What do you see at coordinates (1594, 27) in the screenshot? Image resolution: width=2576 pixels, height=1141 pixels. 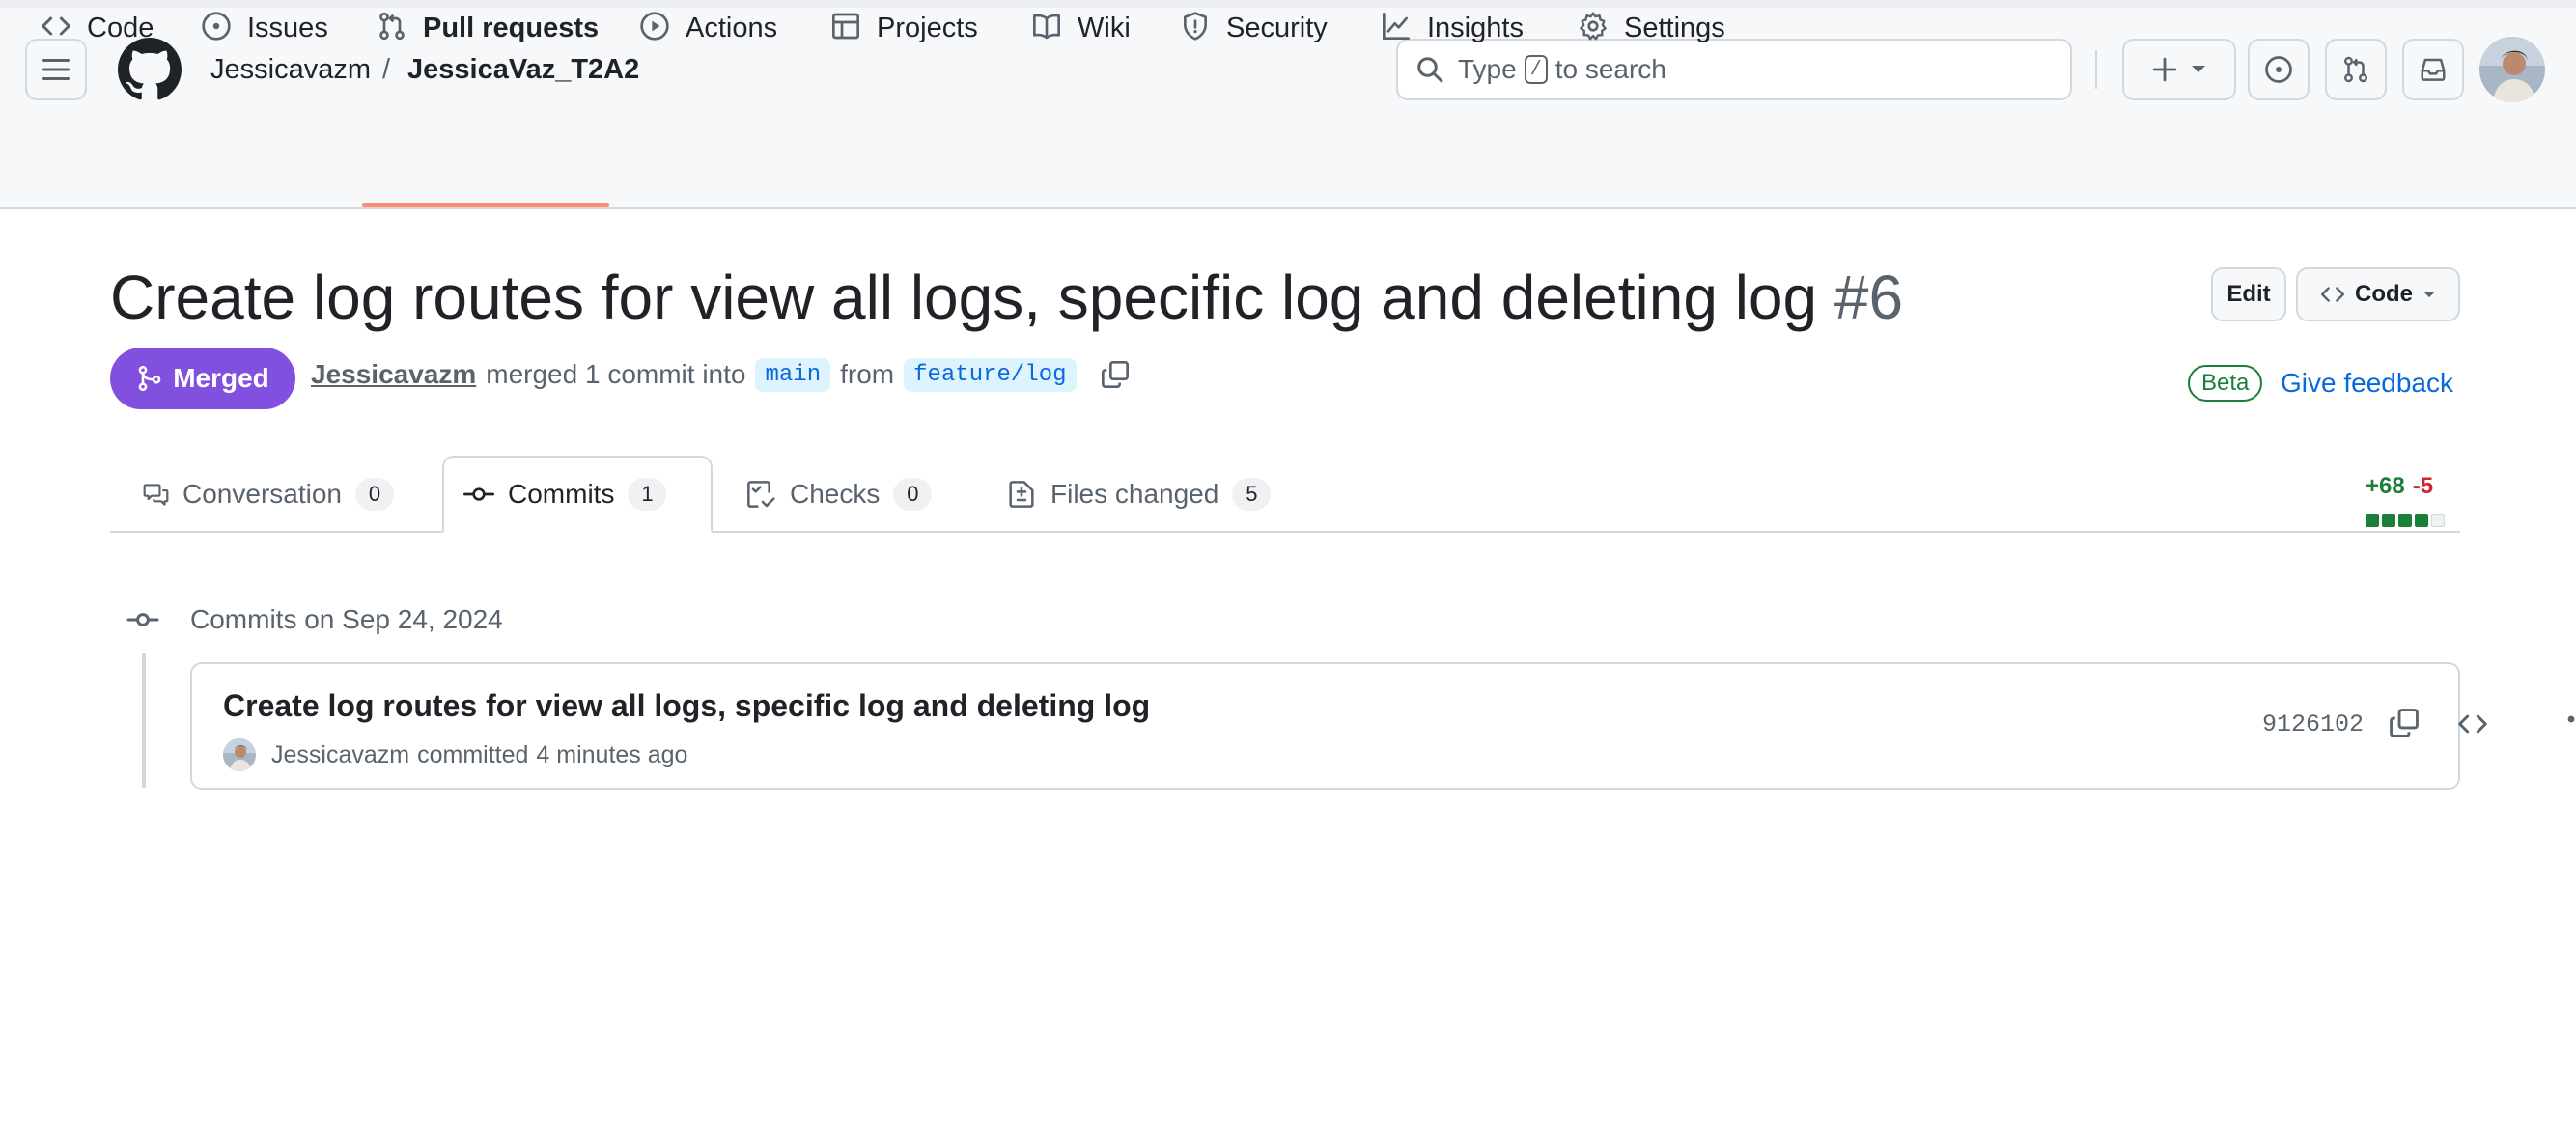 I see `gear-icon` at bounding box center [1594, 27].